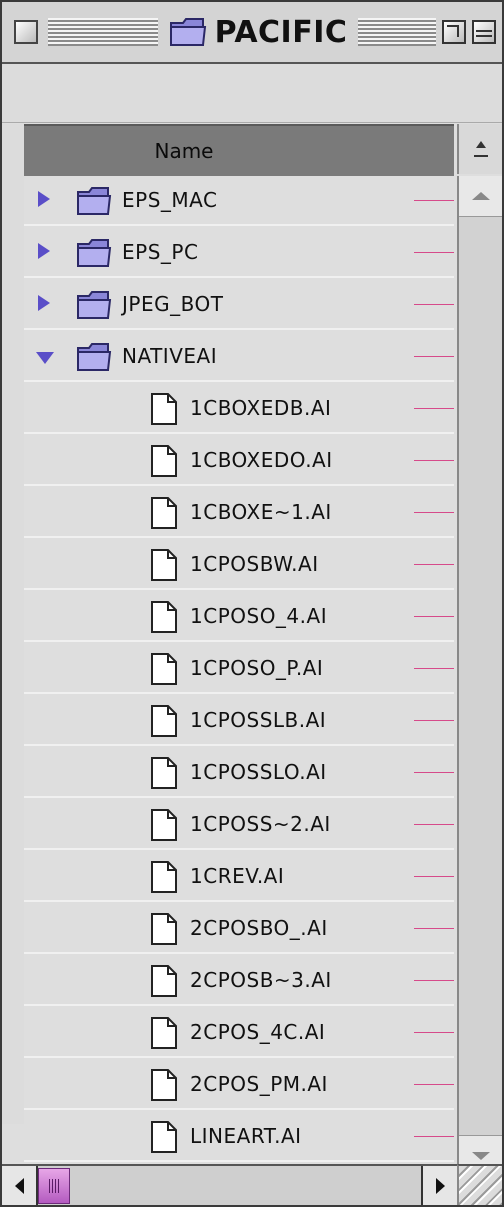 This screenshot has height=1207, width=504. What do you see at coordinates (261, 408) in the screenshot?
I see `item-name-label: 1CBOXEDB.AI` at bounding box center [261, 408].